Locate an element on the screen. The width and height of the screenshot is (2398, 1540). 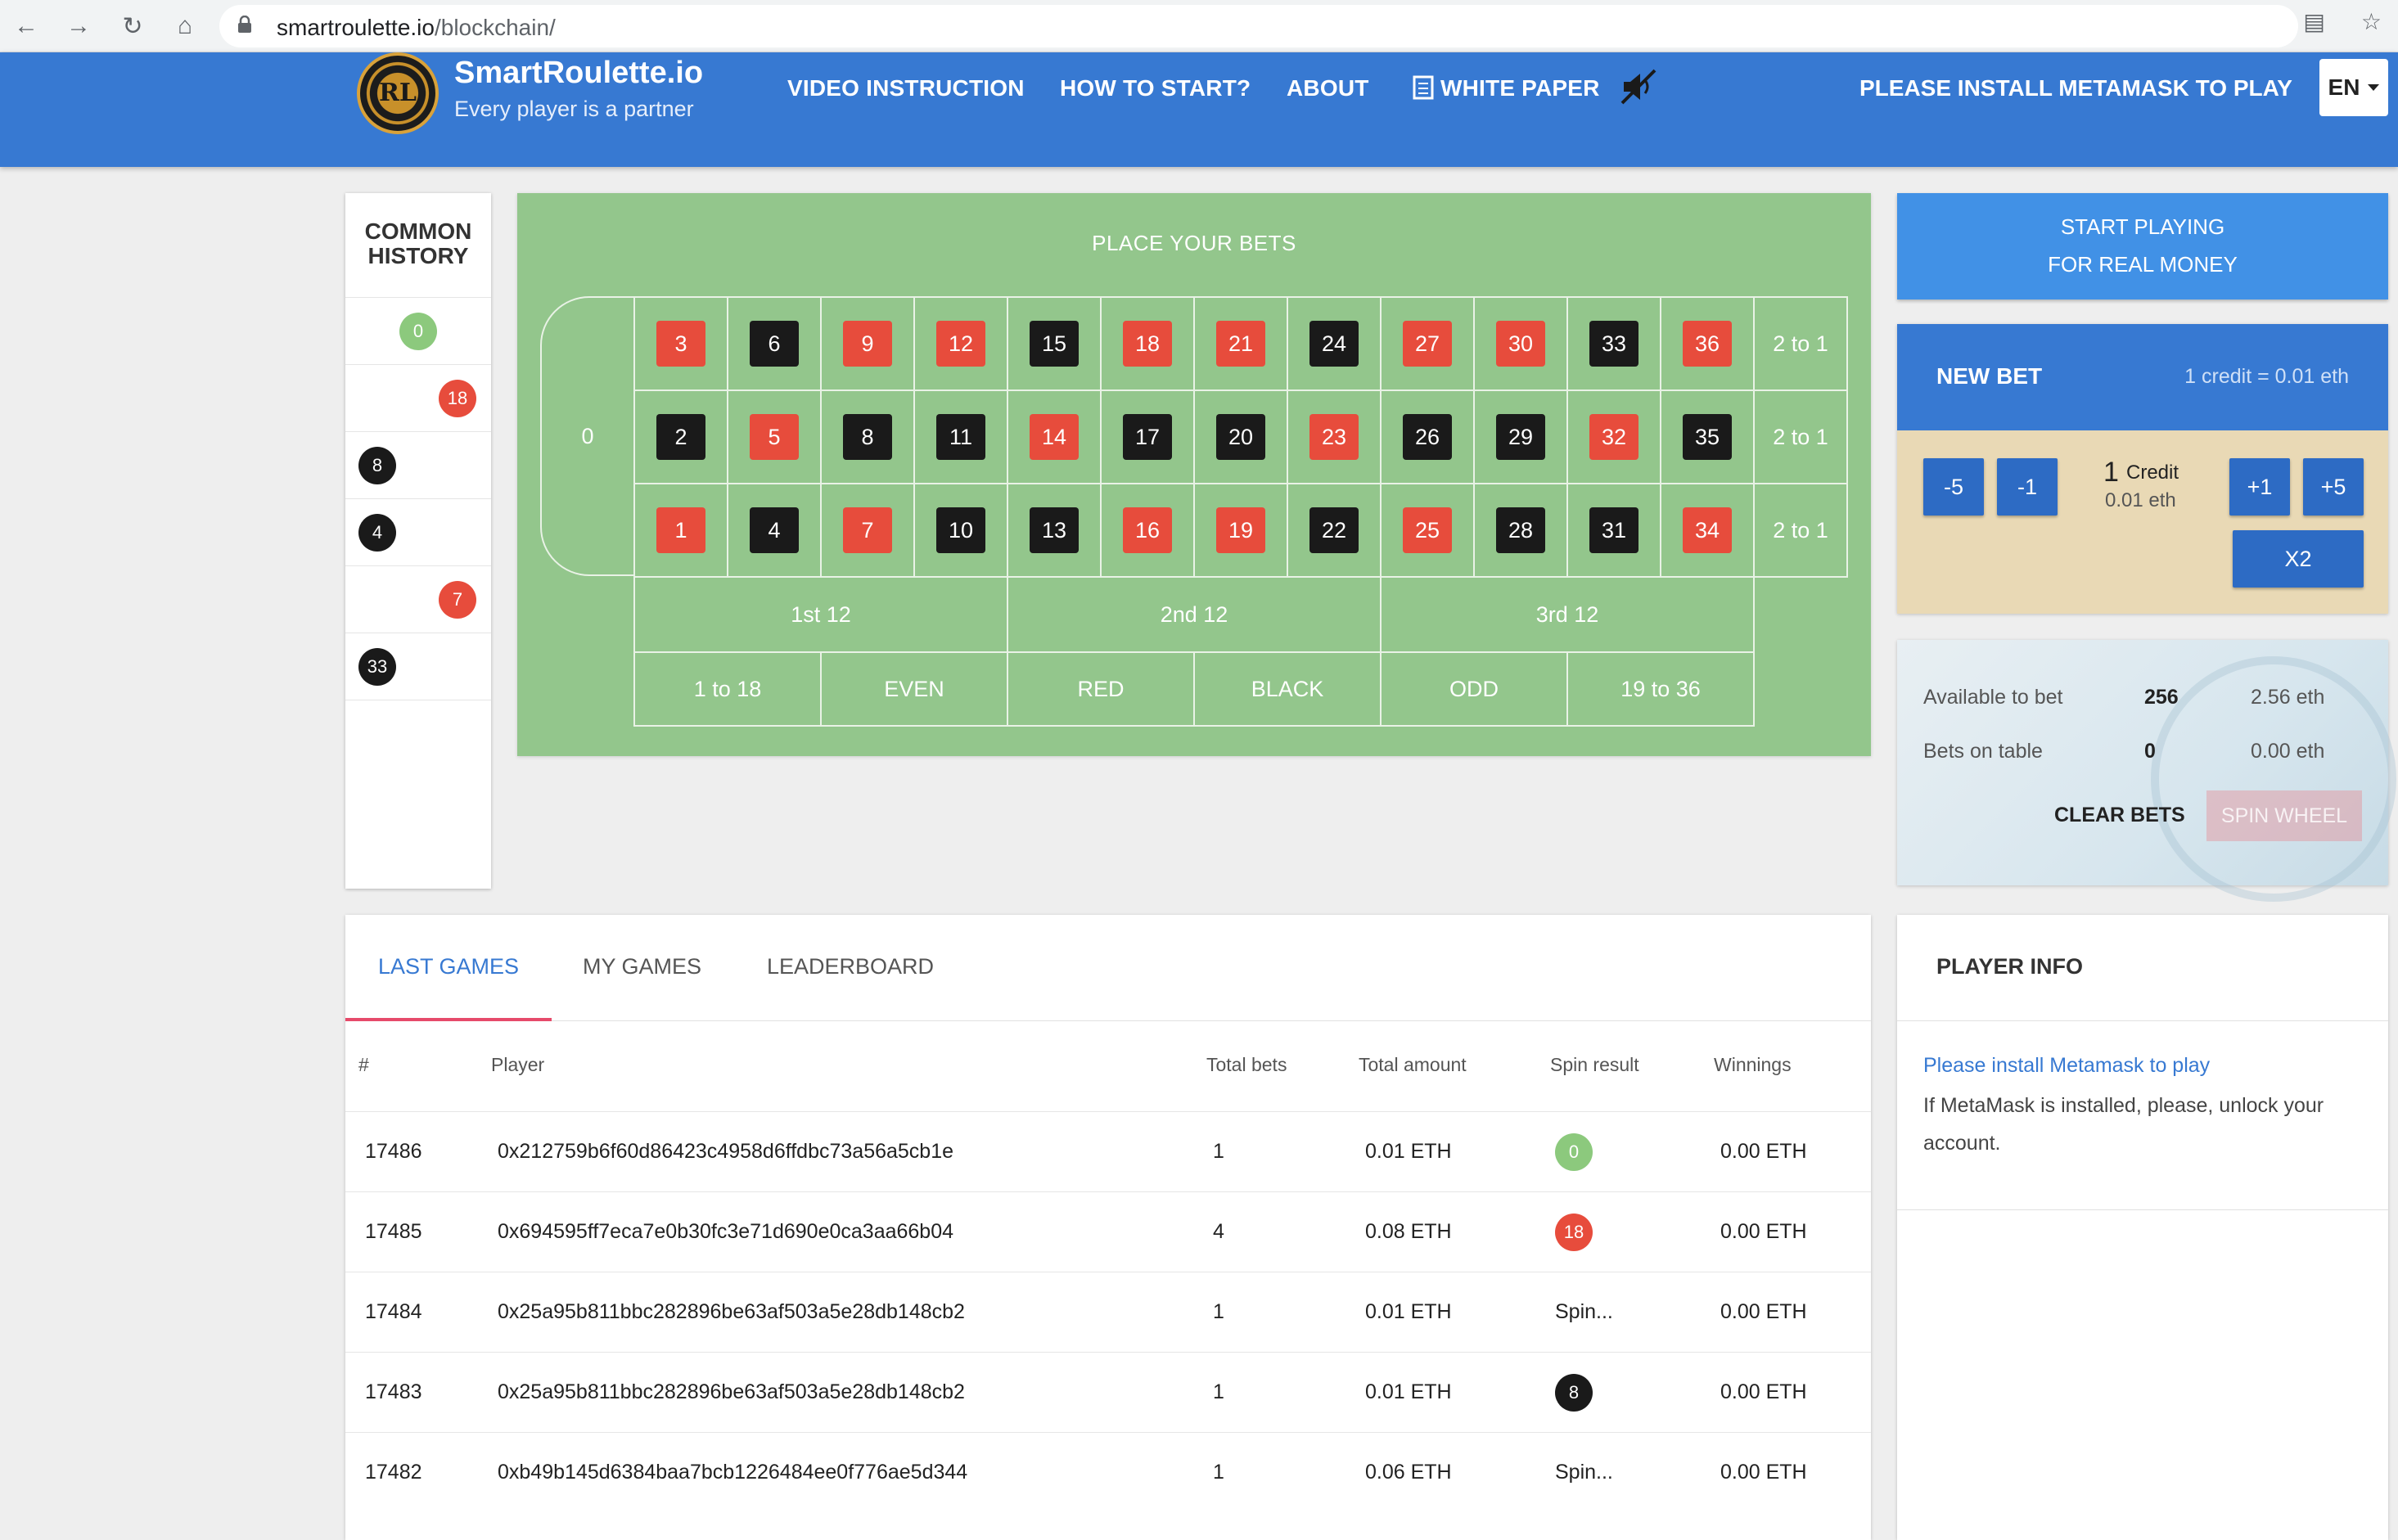
number-label: 12 is located at coordinates (960, 344).